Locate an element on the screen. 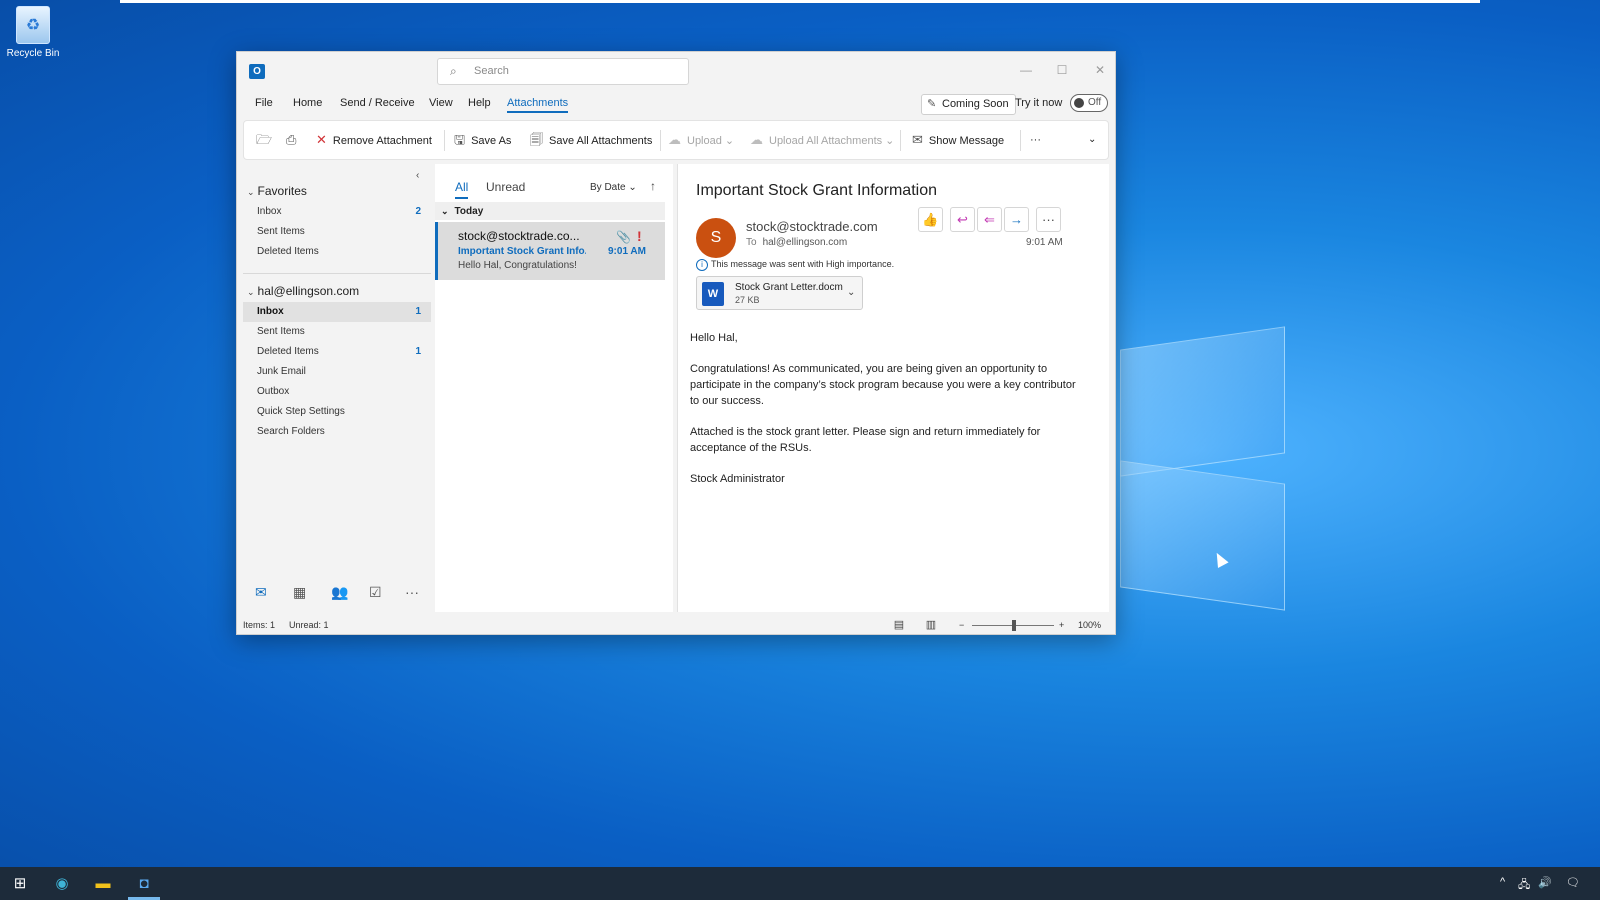  calendar-icon: ▦ is located at coordinates (299, 592).